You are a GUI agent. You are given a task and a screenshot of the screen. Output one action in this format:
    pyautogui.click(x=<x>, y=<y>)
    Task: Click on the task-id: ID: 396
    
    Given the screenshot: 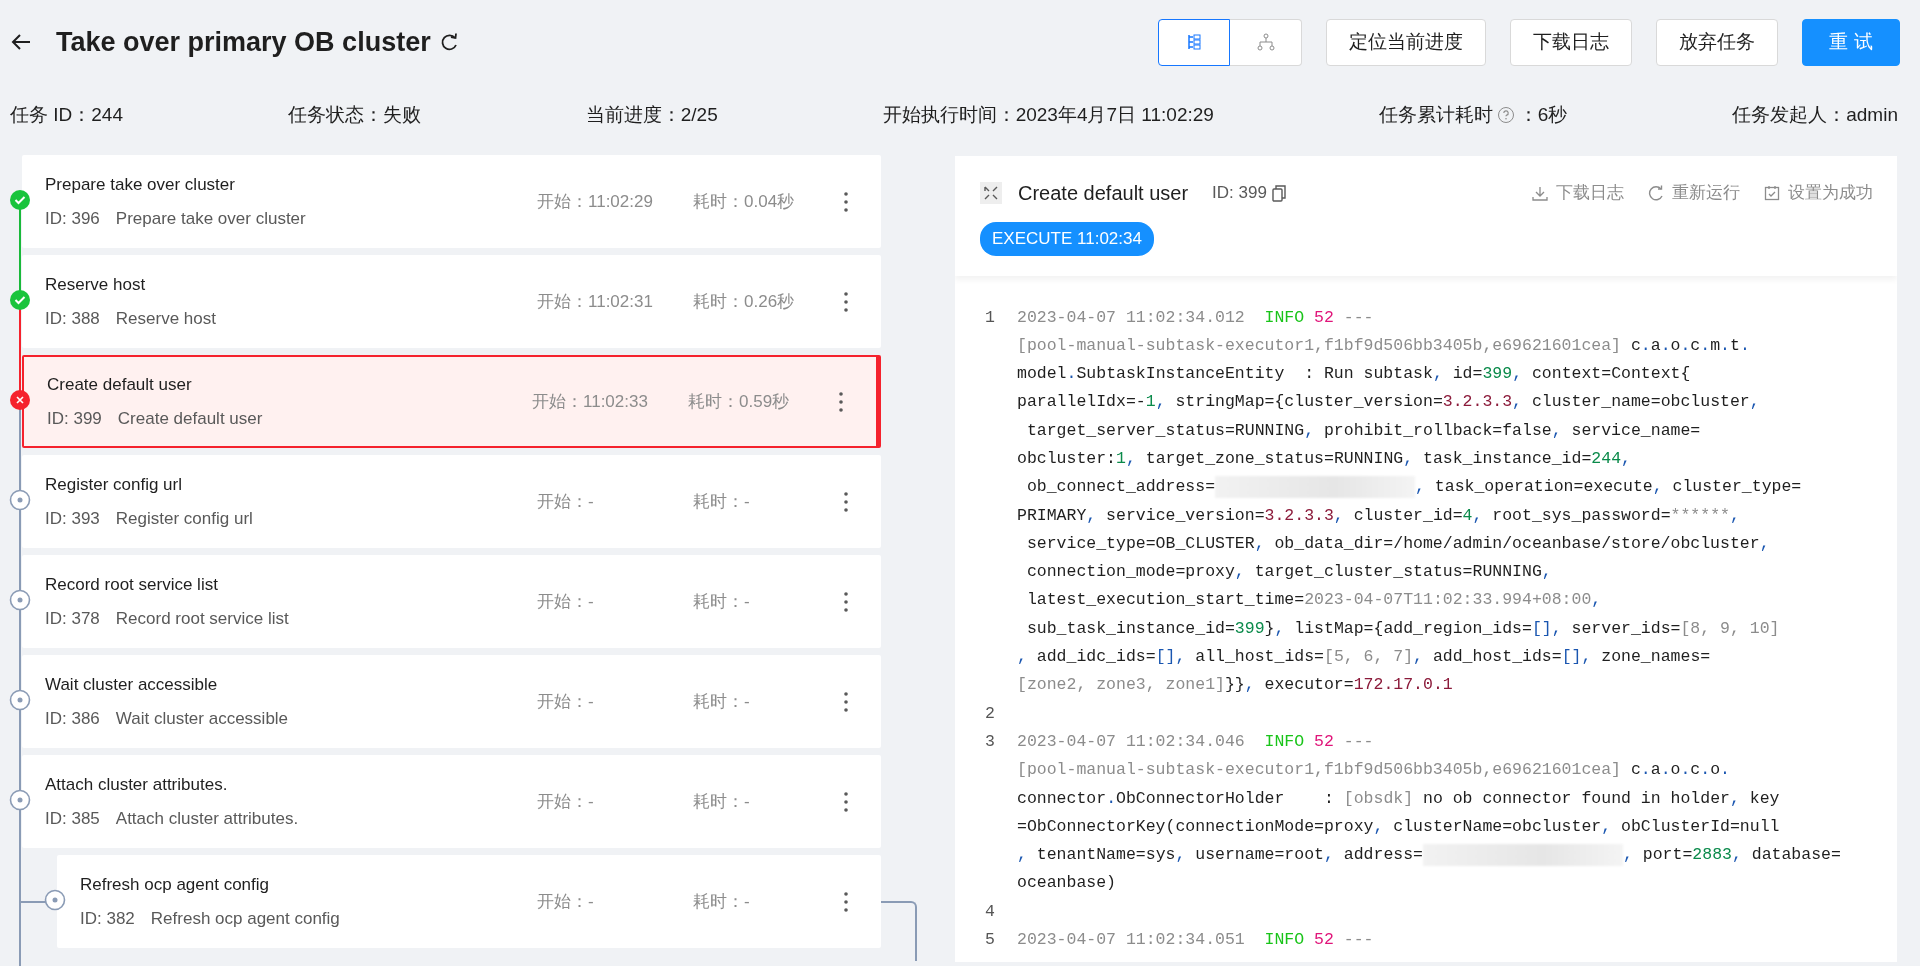 What is the action you would take?
    pyautogui.click(x=72, y=218)
    